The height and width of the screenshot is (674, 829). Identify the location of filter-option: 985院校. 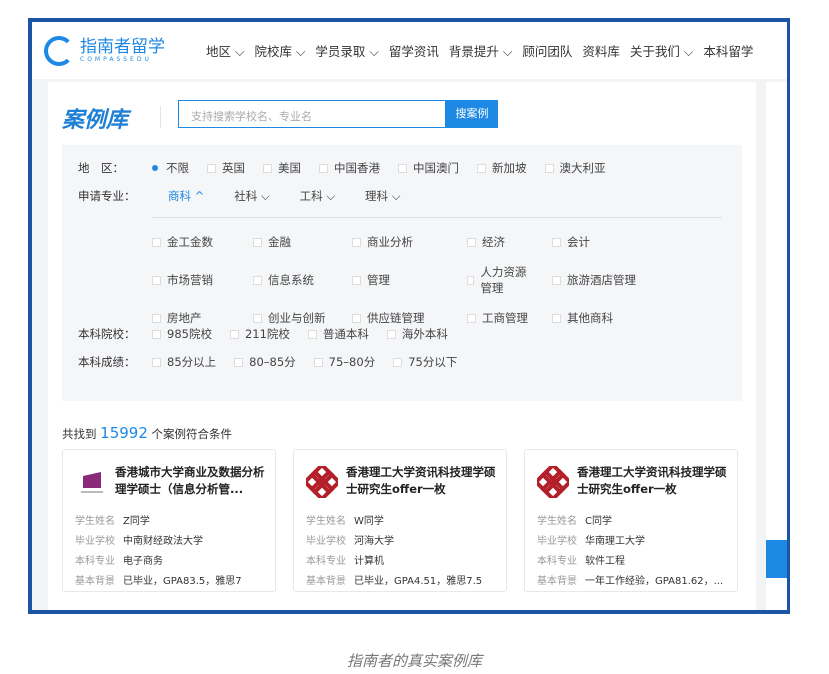
(182, 334).